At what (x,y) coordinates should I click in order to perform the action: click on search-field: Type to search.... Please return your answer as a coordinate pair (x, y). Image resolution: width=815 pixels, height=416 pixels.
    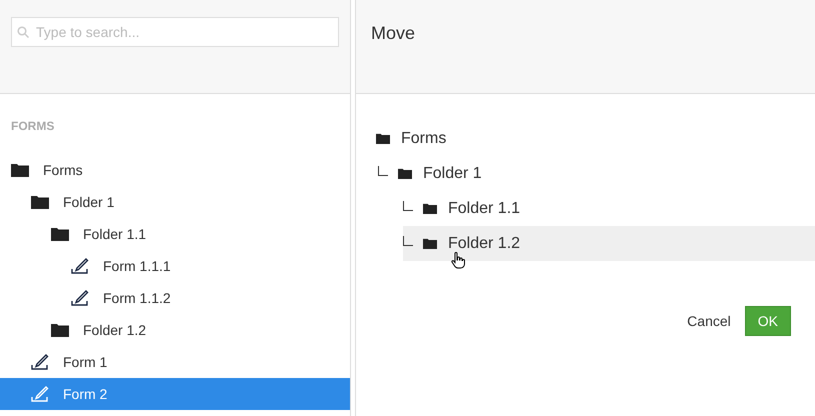
    Looking at the image, I should click on (175, 32).